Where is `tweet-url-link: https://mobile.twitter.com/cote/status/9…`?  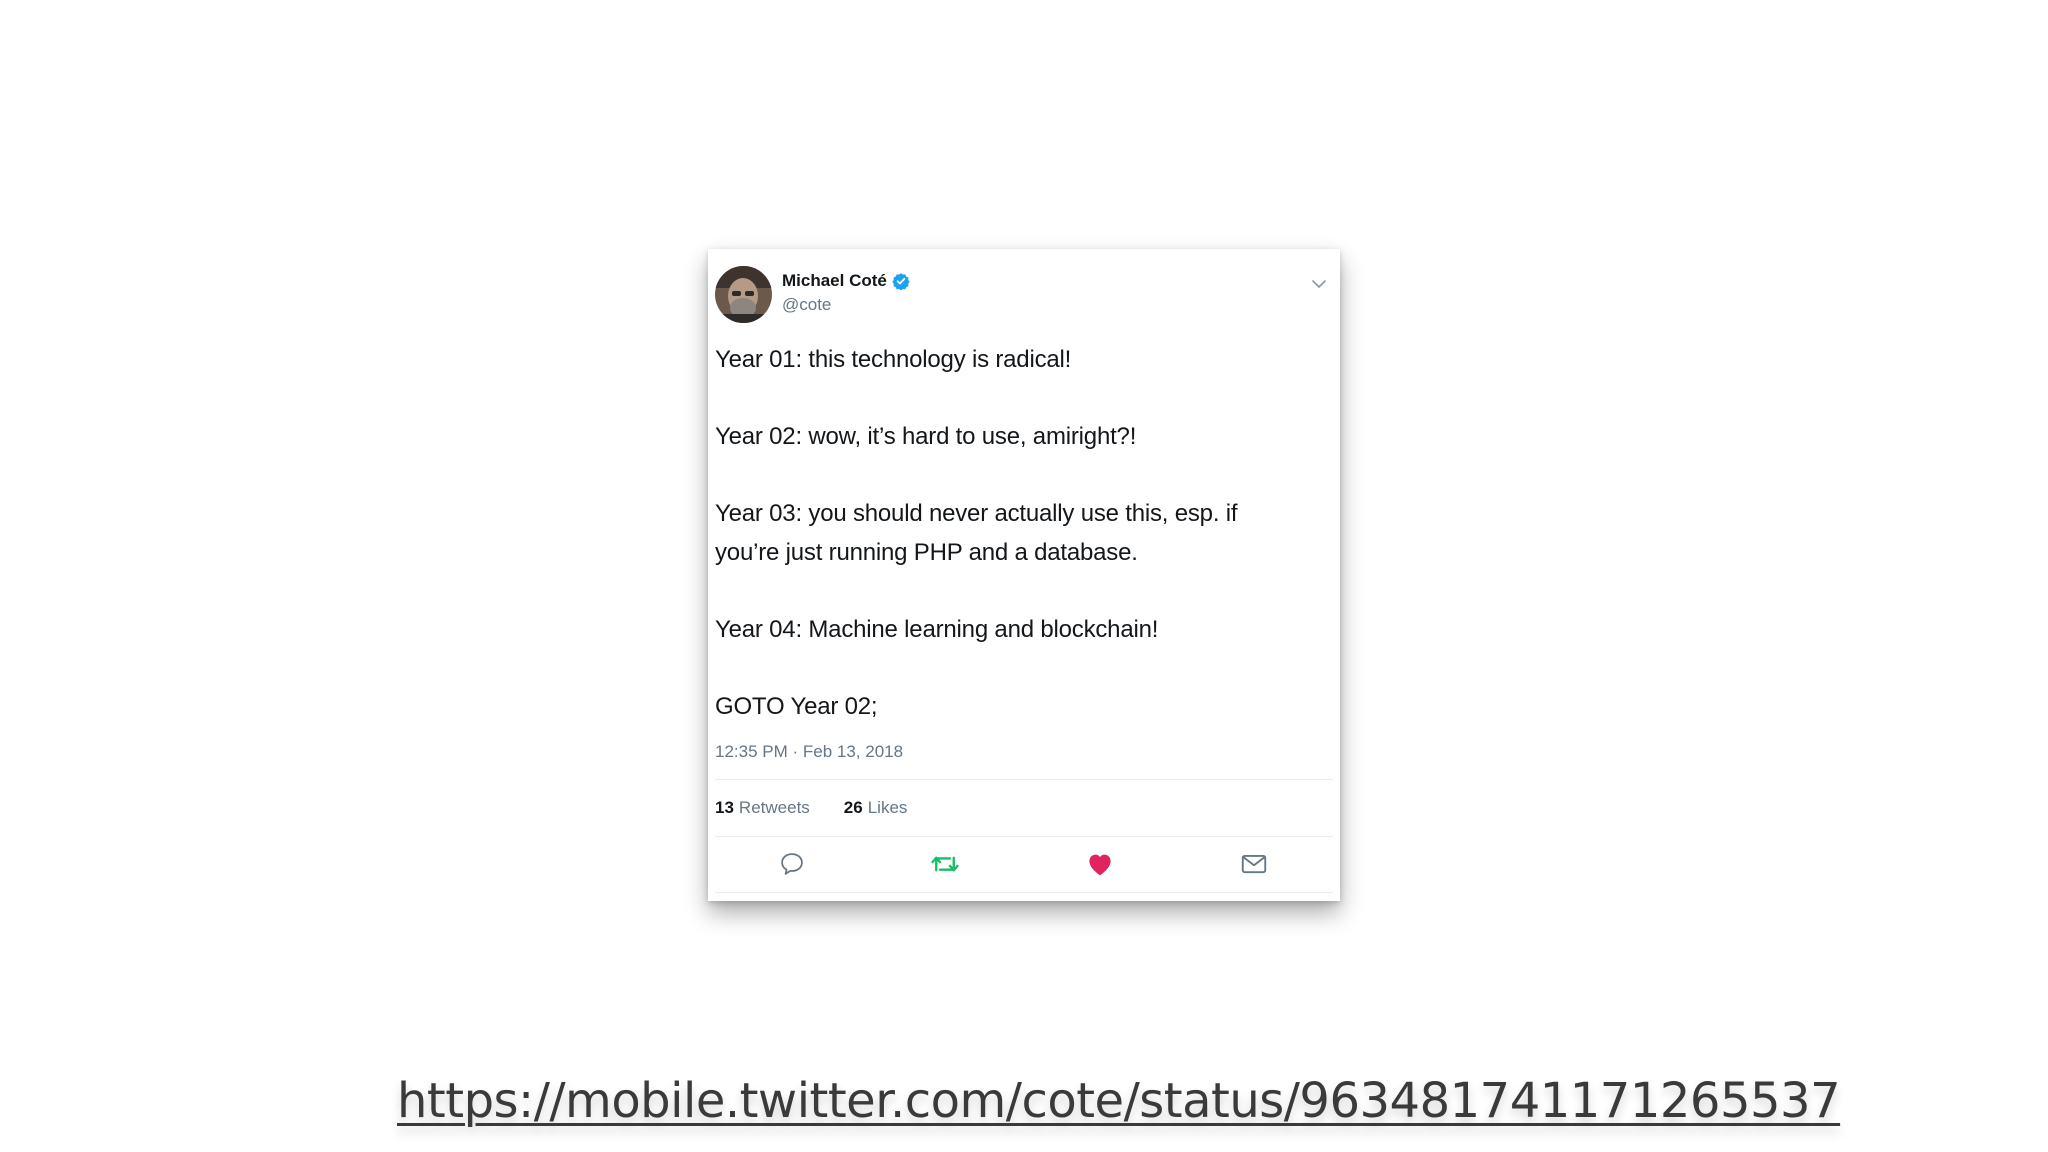
tweet-url-link: https://mobile.twitter.com/cote/status/9… is located at coordinates (1119, 1101).